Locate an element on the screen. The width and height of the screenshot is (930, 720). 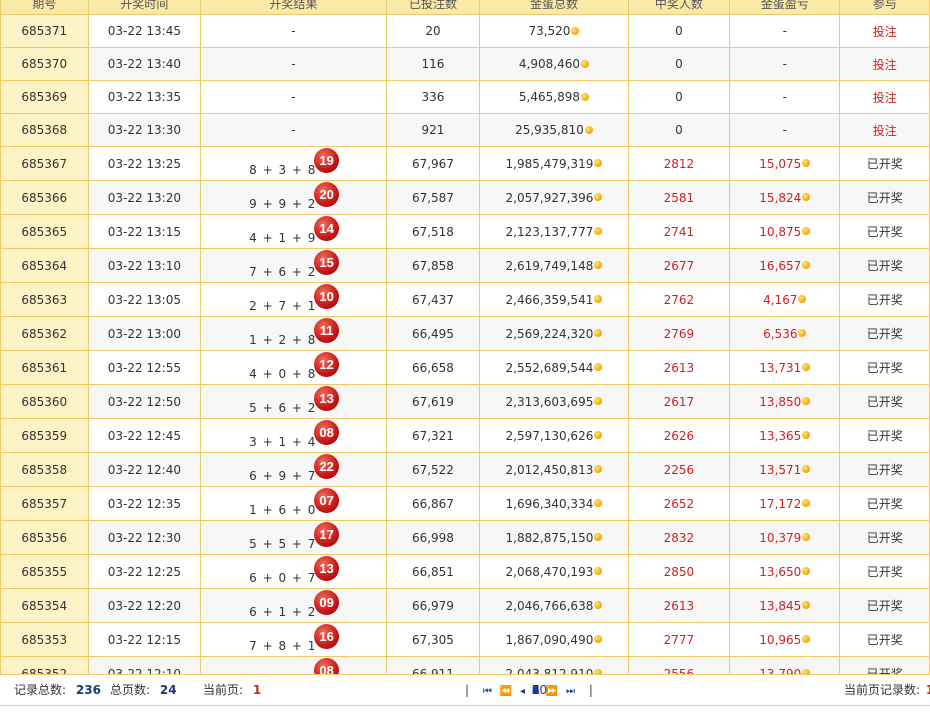
winners-cell: 0 is located at coordinates (679, 64).